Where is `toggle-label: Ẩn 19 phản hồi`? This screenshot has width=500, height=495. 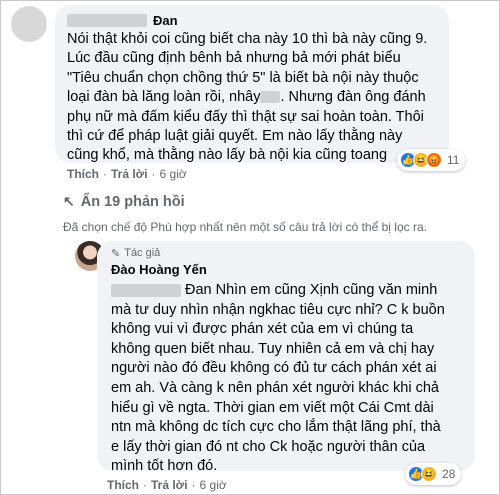
toggle-label: Ẩn 19 phản hồi is located at coordinates (132, 201).